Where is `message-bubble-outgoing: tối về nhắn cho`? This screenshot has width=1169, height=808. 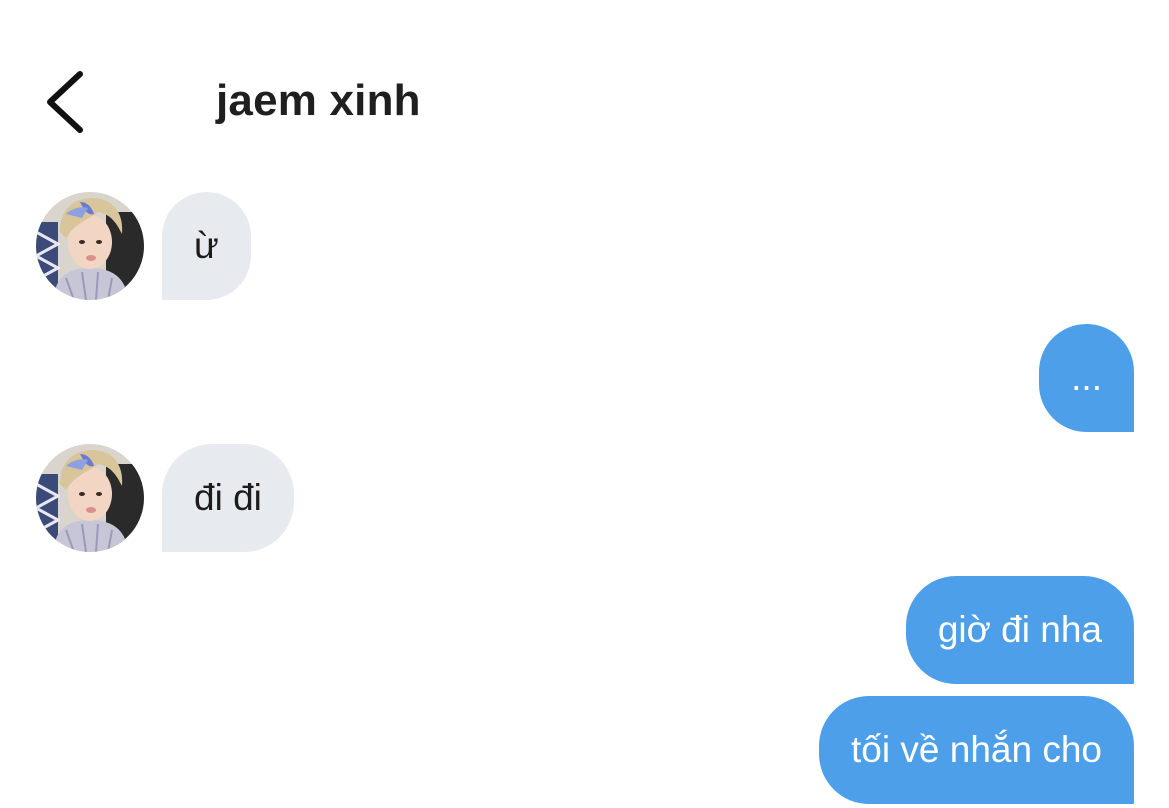
message-bubble-outgoing: tối về nhắn cho is located at coordinates (976, 750).